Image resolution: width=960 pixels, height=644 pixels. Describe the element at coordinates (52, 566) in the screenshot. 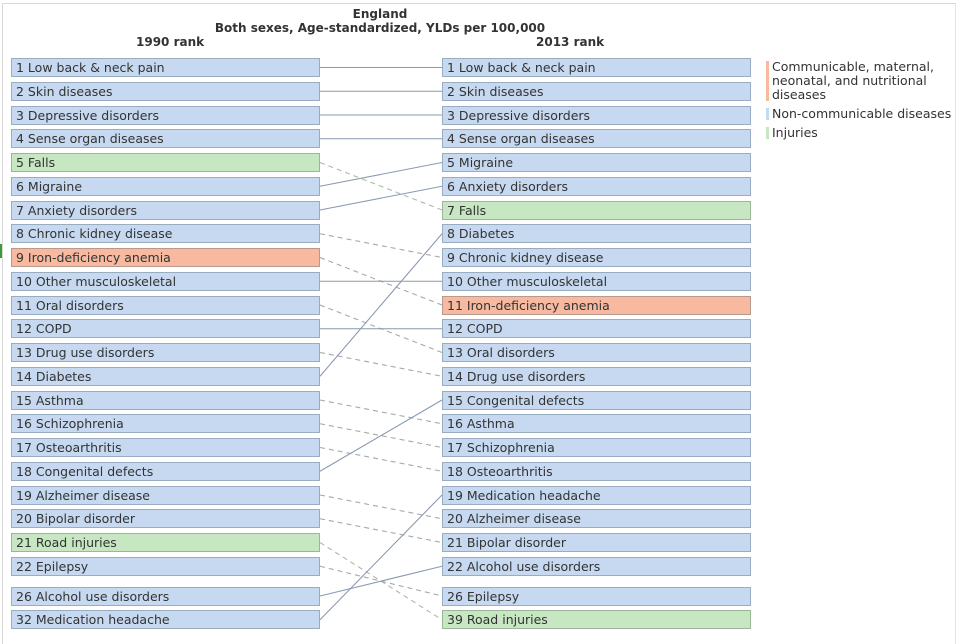

I see `rank-label: 22 Epilepsy` at that location.